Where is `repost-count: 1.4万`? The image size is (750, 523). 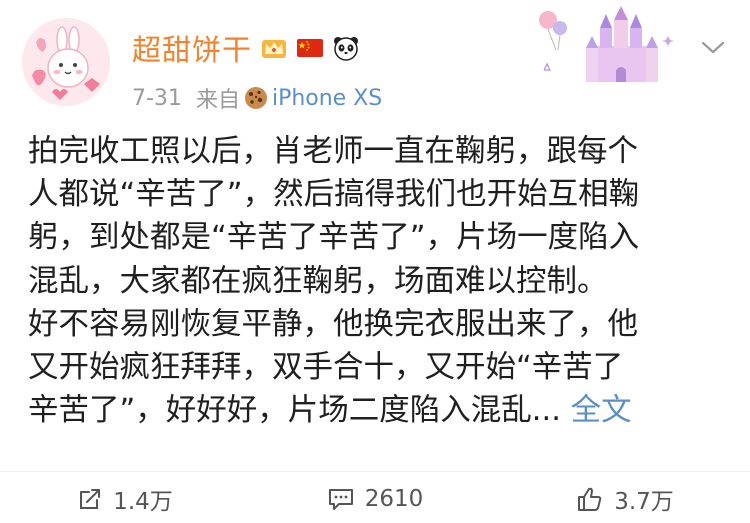
repost-count: 1.4万 is located at coordinates (143, 502).